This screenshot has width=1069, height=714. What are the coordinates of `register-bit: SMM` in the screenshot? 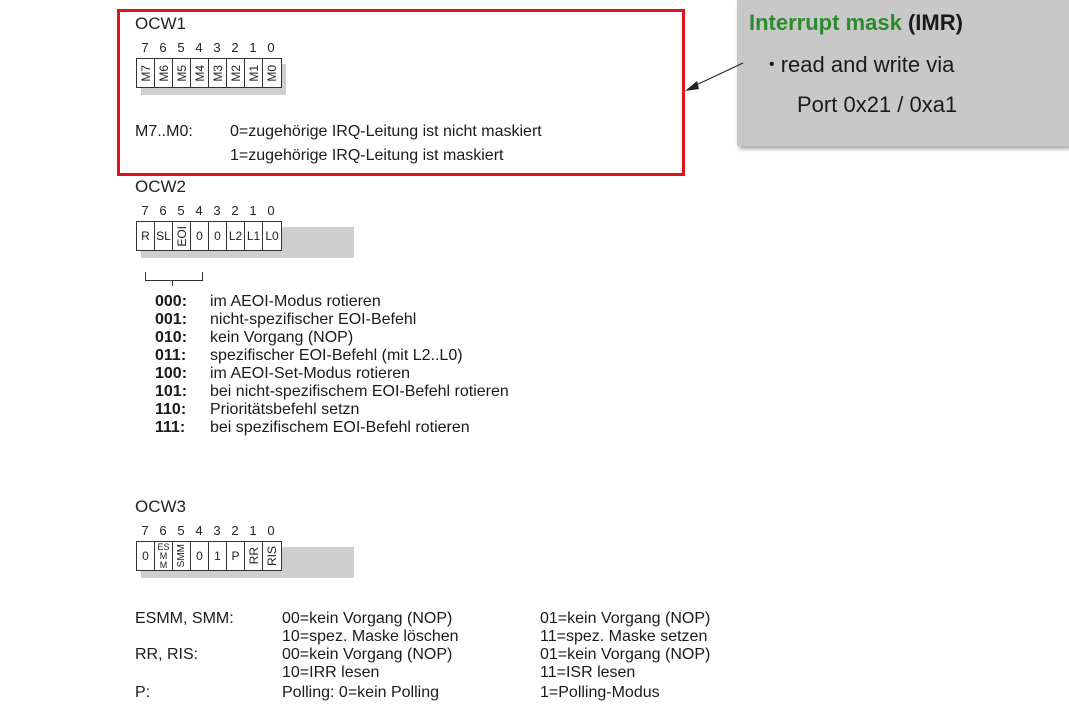 It's located at (182, 556).